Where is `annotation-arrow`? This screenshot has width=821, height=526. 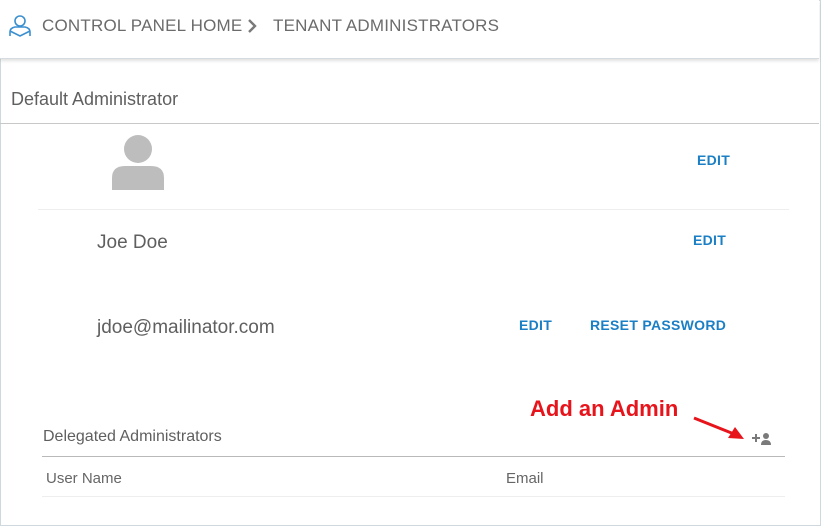 annotation-arrow is located at coordinates (718, 427).